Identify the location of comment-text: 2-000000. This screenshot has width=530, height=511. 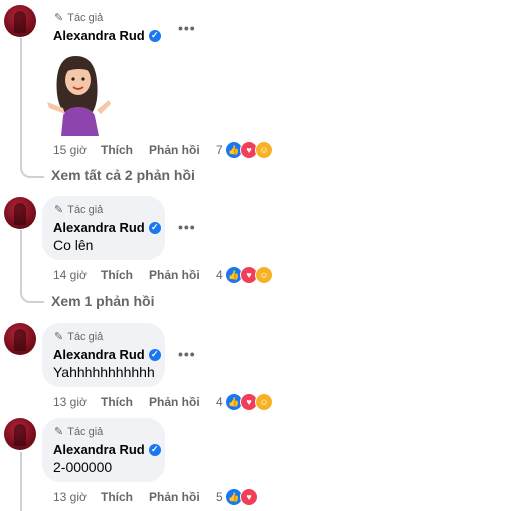
(83, 467).